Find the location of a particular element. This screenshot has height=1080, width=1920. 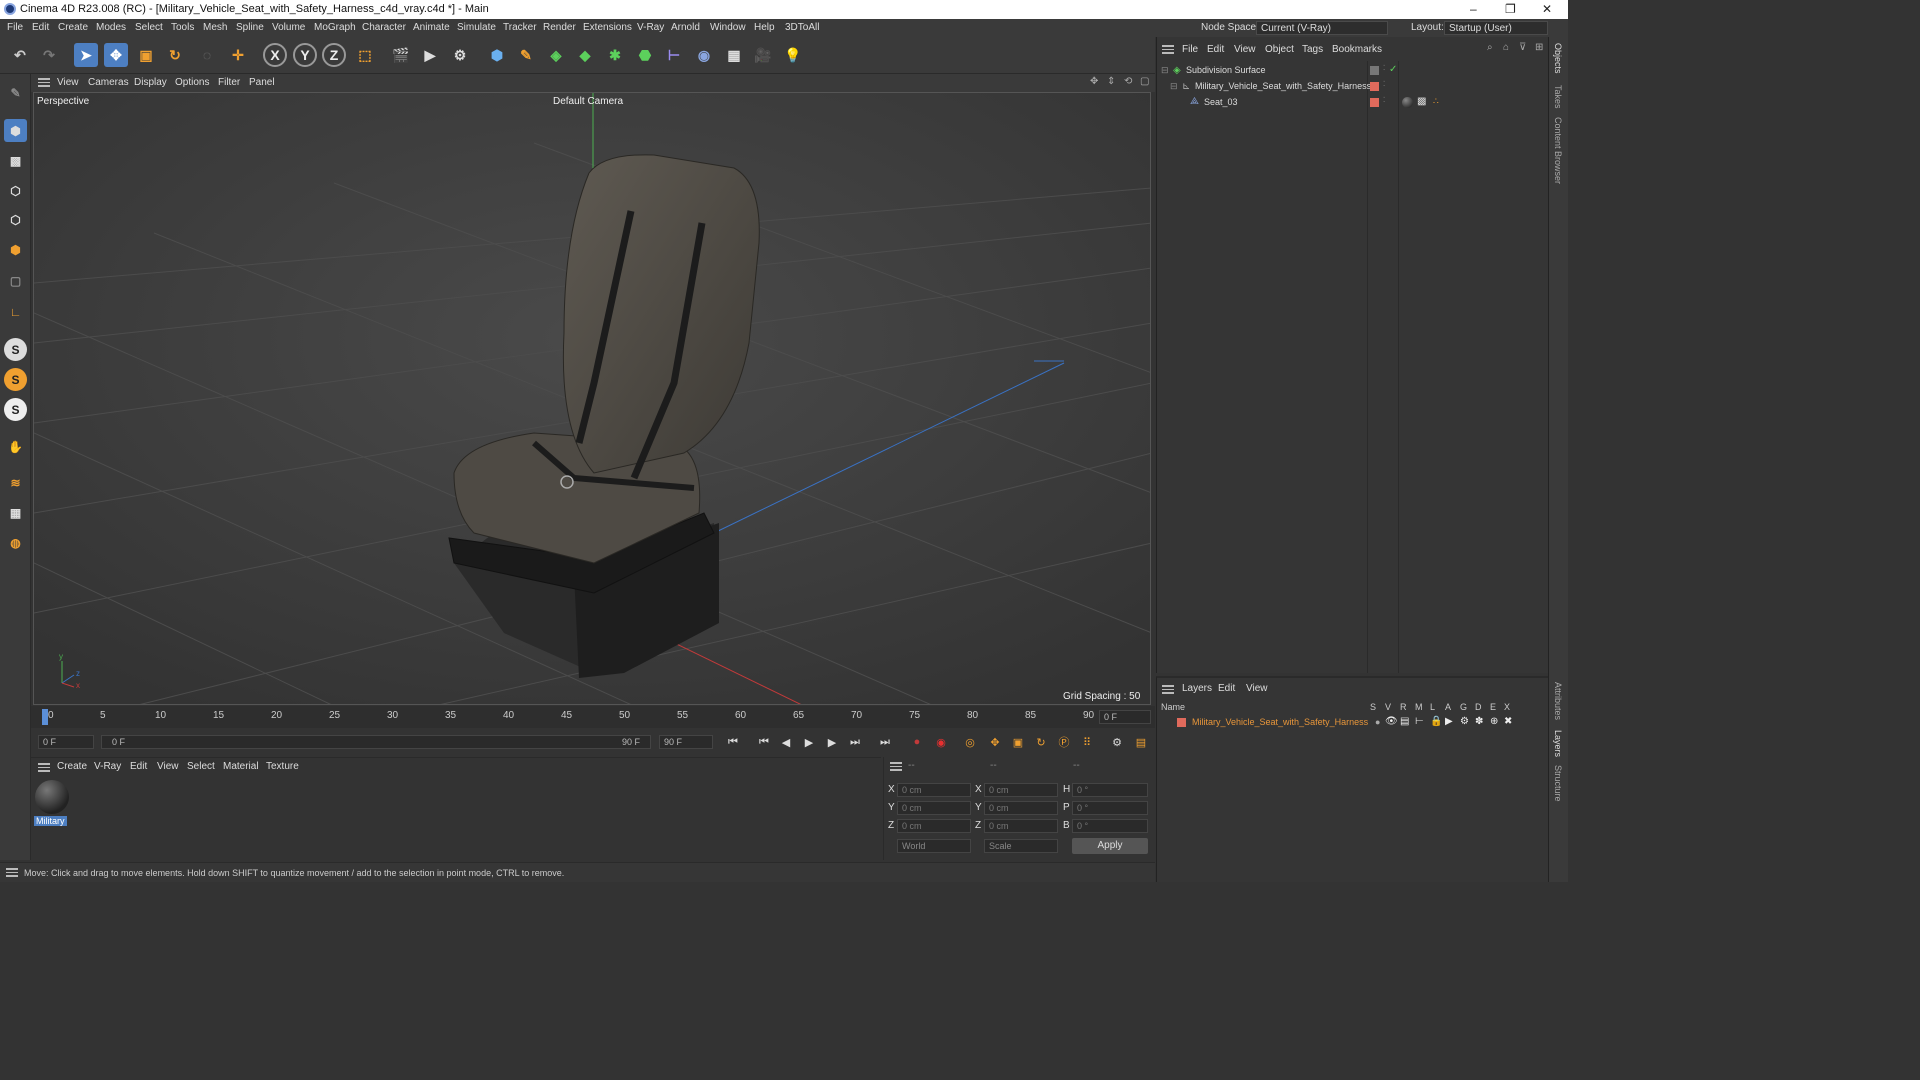

coordinate-system-dropdown: World is located at coordinates (934, 846).